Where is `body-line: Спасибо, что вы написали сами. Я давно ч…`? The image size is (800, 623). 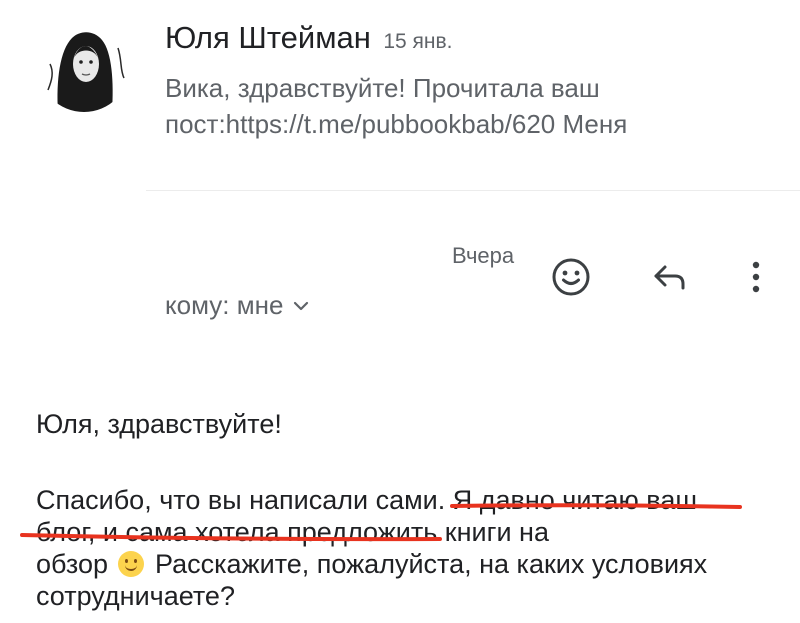
body-line: Спасибо, что вы написали сами. Я давно ч… is located at coordinates (406, 500).